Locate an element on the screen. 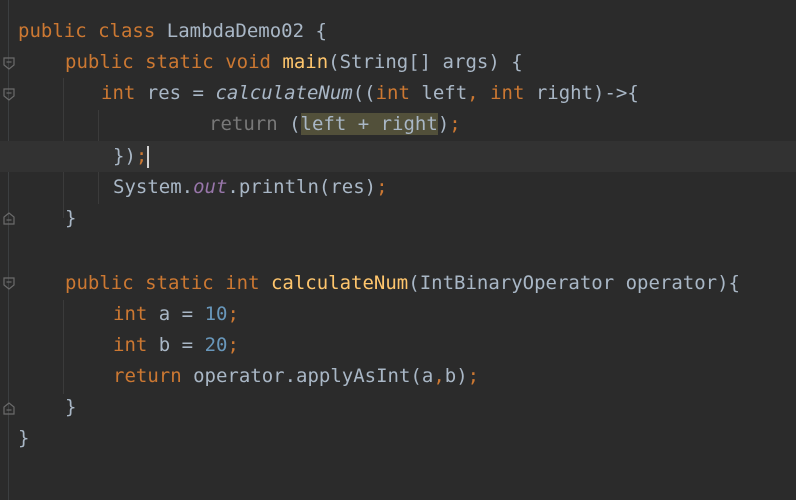 Image resolution: width=796 pixels, height=500 pixels. code-line-10: int a = 10; is located at coordinates (398, 314).